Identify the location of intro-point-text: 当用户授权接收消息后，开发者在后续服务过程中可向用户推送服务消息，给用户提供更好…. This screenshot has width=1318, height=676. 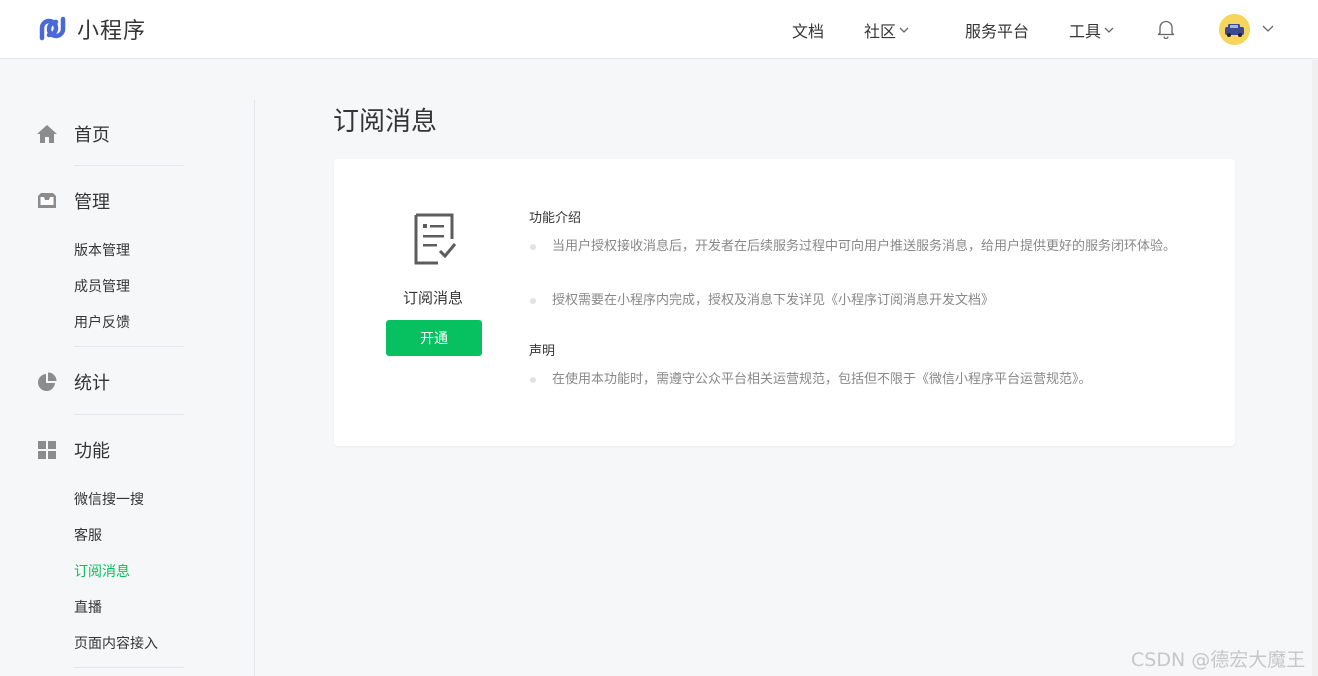
(864, 246).